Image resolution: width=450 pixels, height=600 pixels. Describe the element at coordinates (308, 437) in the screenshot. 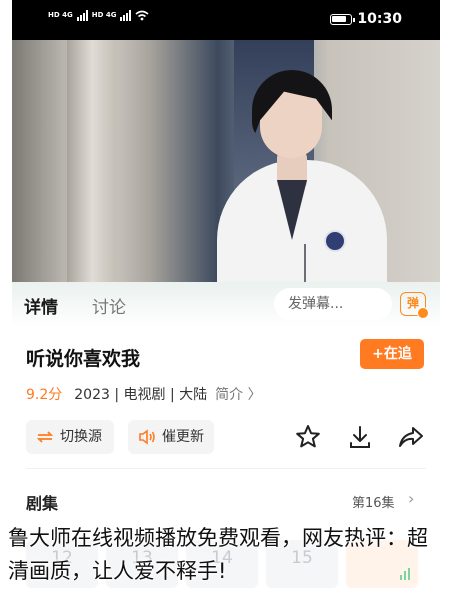

I see `star-icon` at that location.